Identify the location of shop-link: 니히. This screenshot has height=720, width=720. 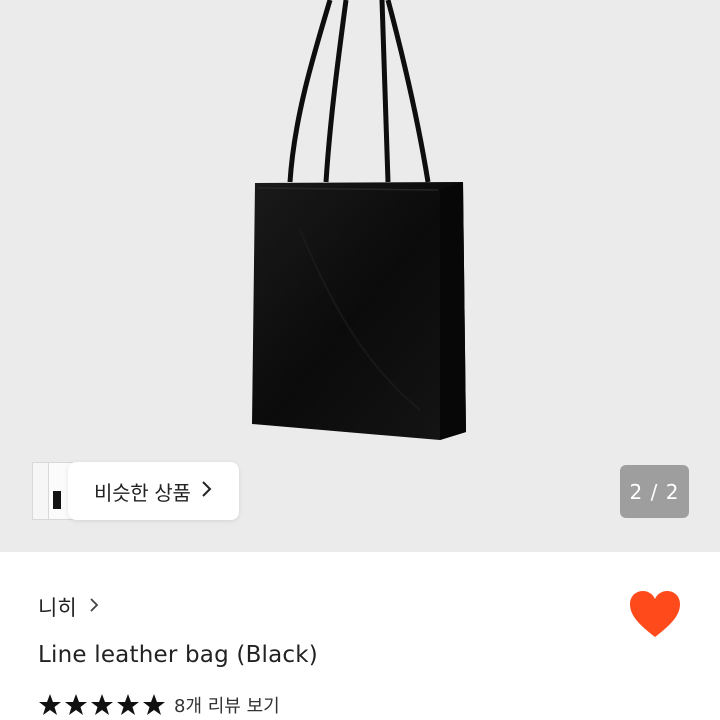
(68, 607).